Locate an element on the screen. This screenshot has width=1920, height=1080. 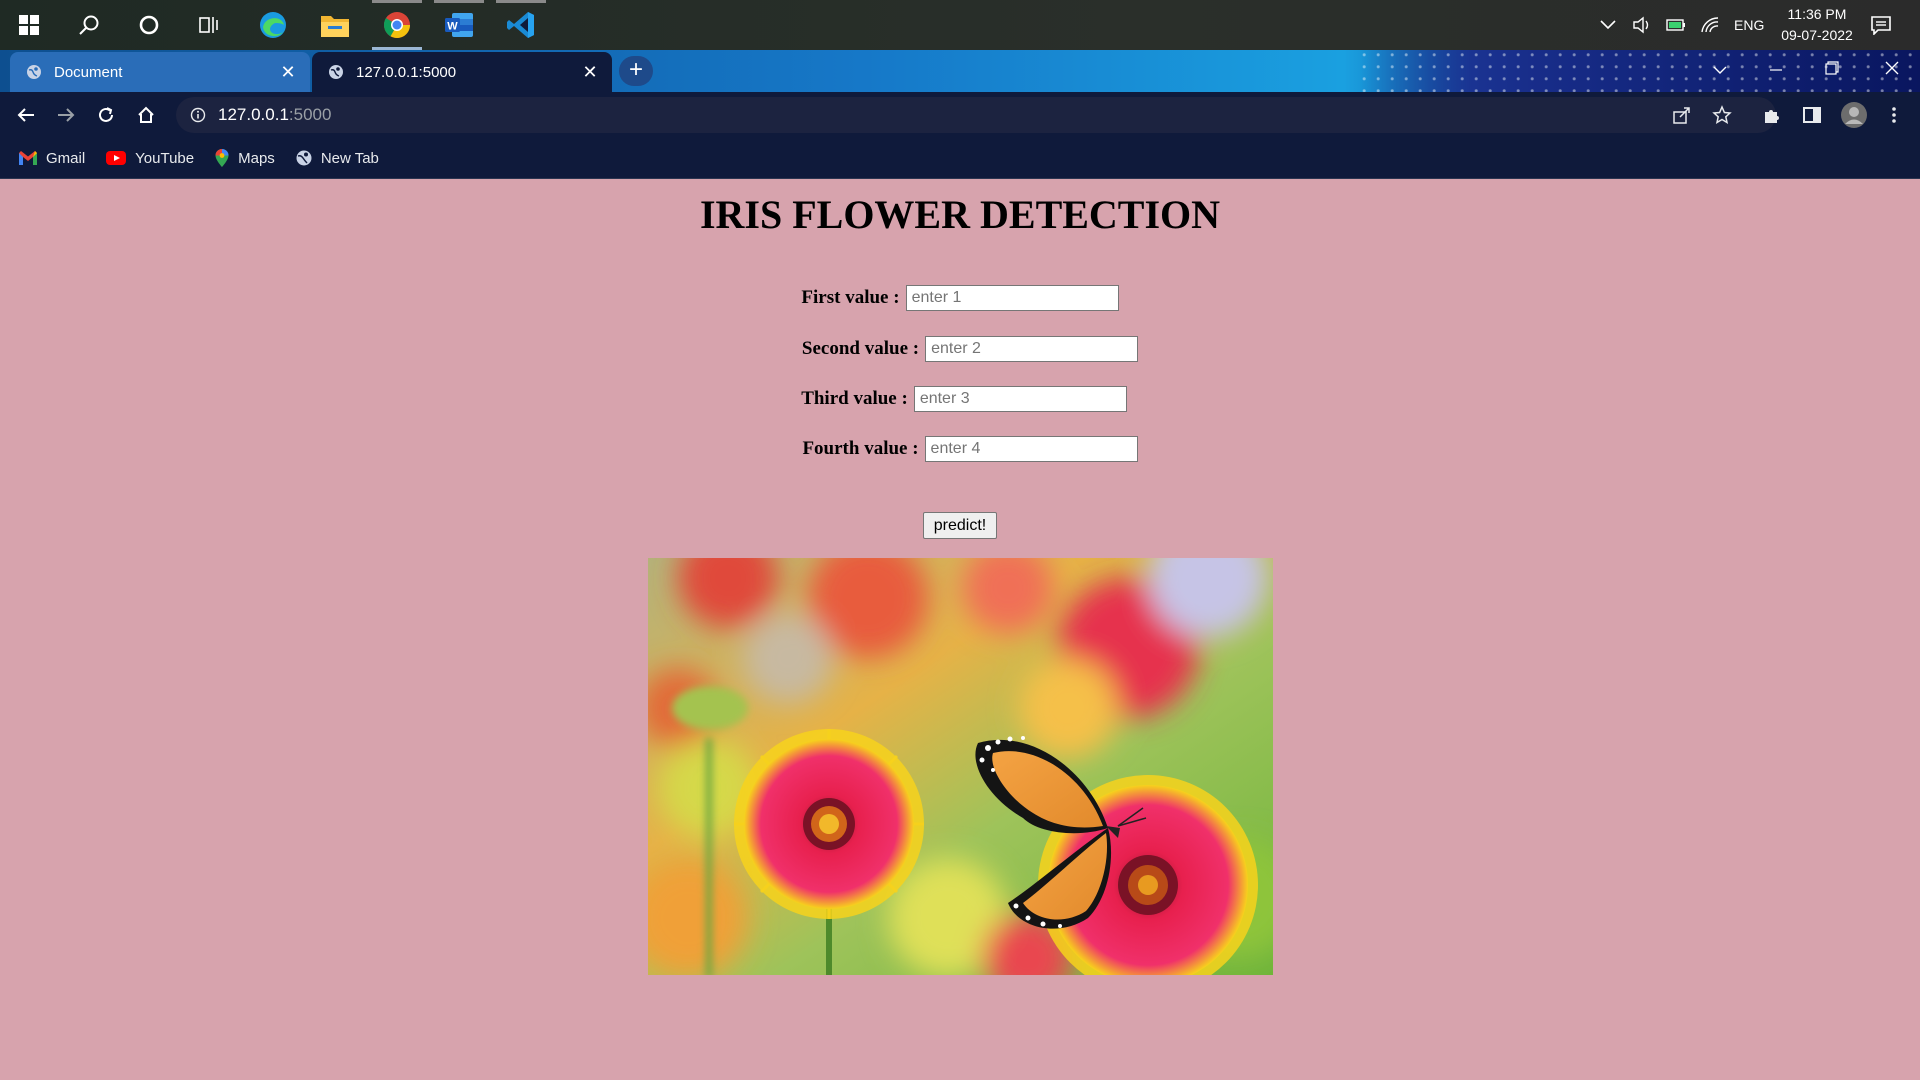
info-icon is located at coordinates (198, 115).